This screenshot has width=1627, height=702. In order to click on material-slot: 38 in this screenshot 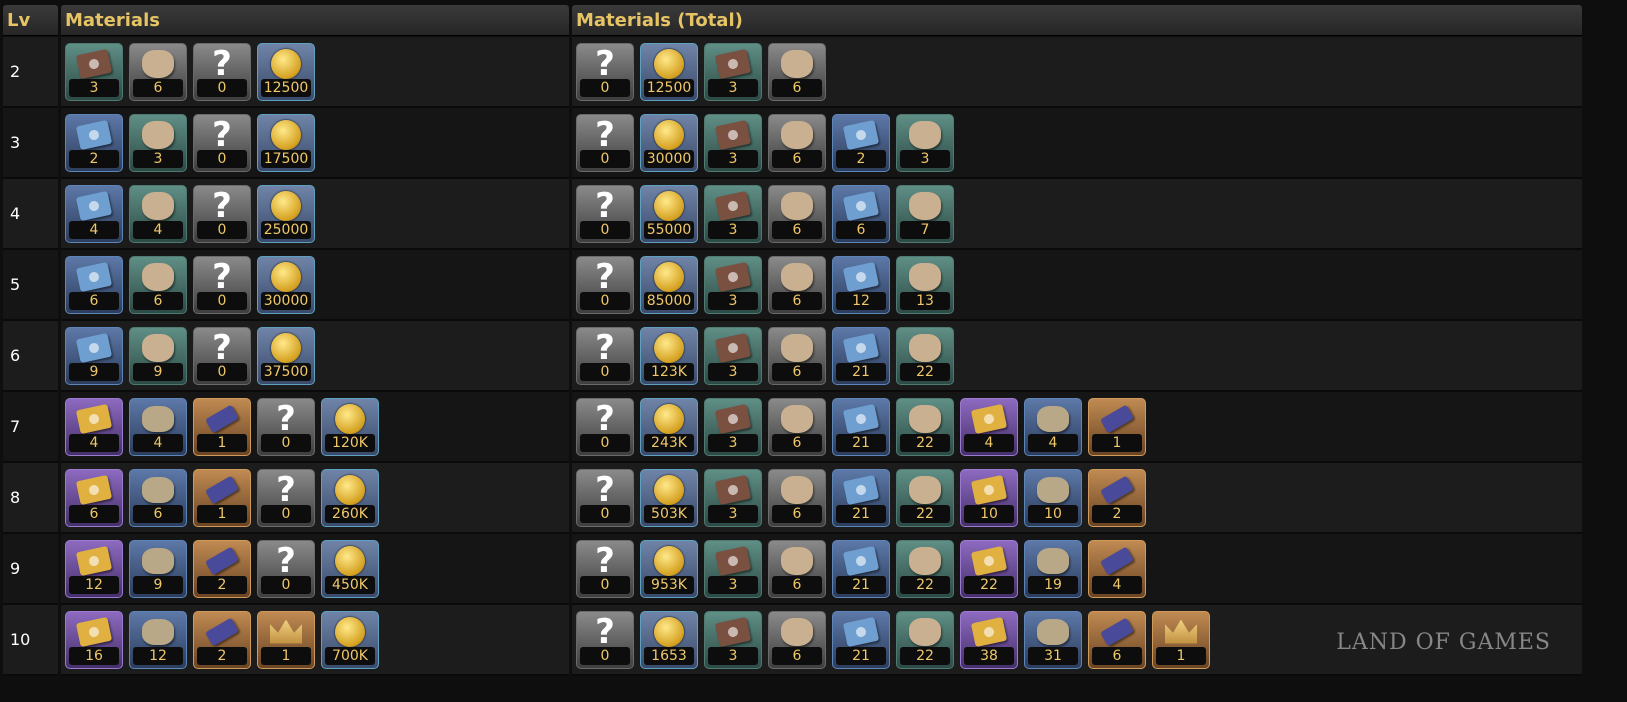, I will do `click(989, 639)`.